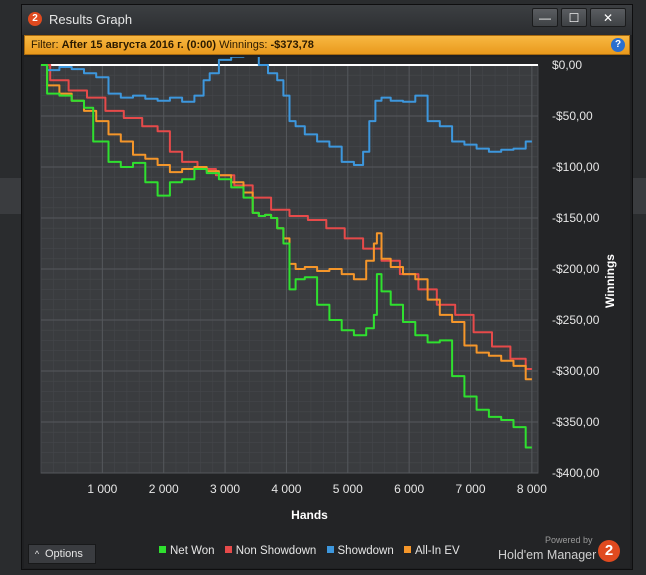 The height and width of the screenshot is (575, 646). What do you see at coordinates (567, 65) in the screenshot?
I see `y-tick-label: $0,00` at bounding box center [567, 65].